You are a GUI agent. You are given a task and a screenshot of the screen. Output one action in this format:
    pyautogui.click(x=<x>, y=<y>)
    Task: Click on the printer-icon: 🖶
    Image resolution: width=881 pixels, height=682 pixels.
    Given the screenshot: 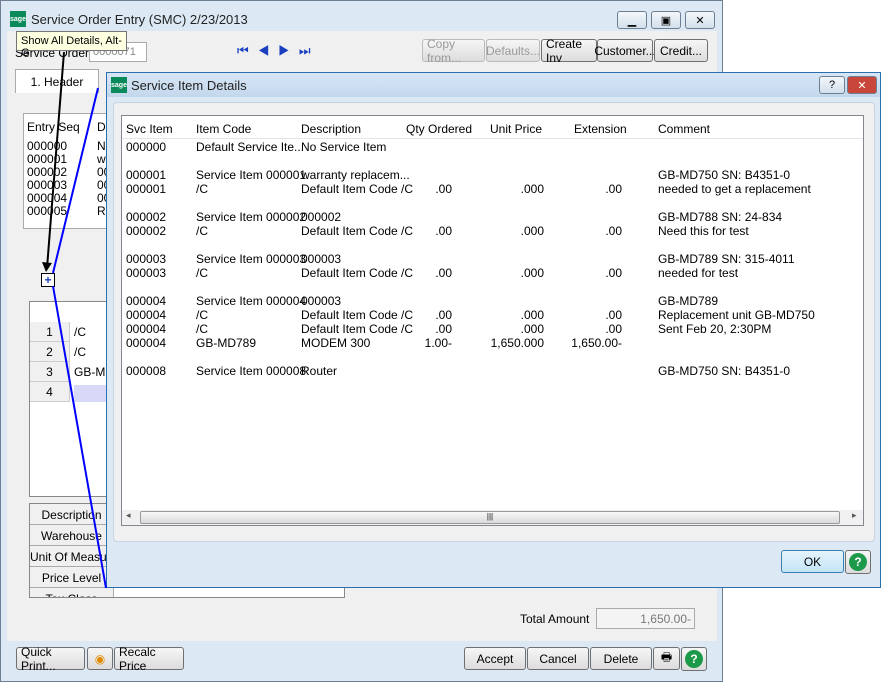 What is the action you would take?
    pyautogui.click(x=666, y=658)
    